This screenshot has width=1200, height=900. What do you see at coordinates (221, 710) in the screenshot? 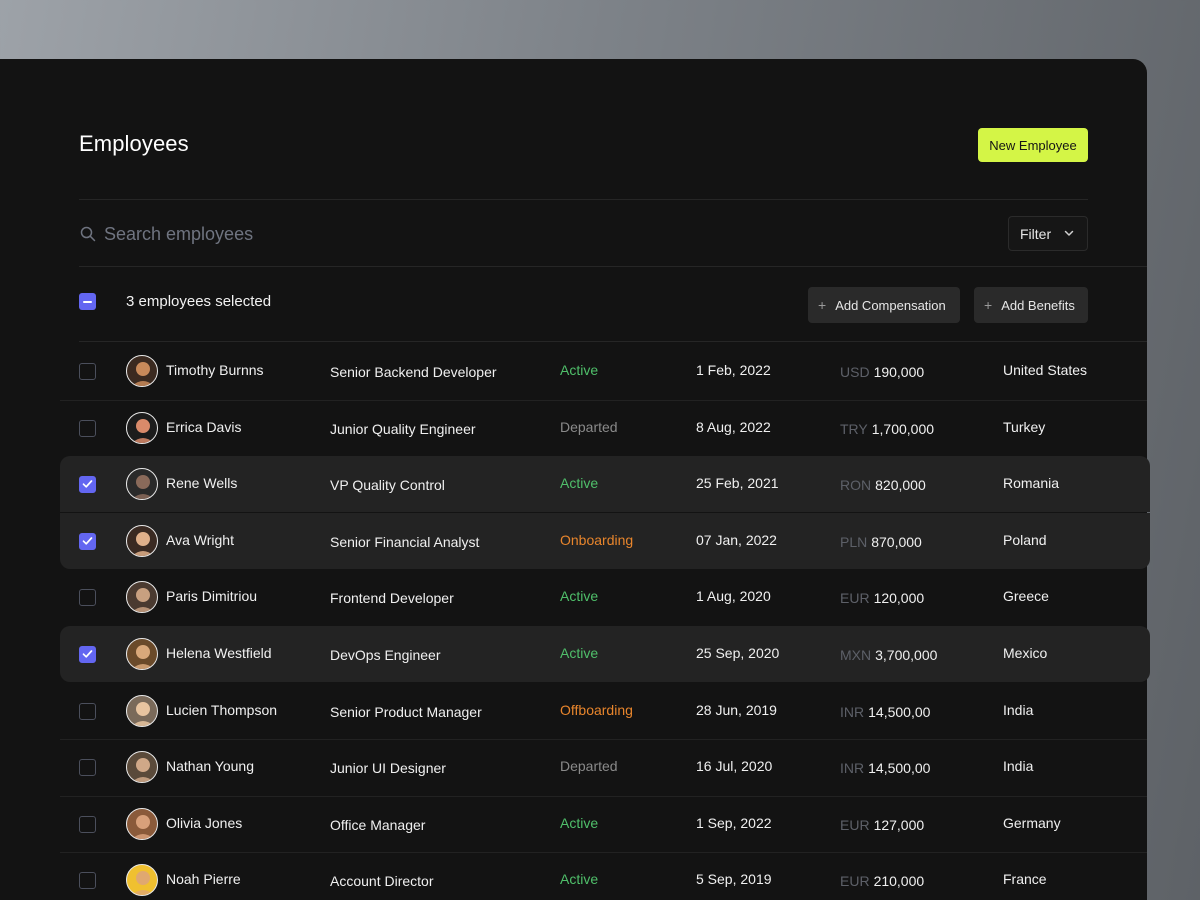
I see `employee-name: Lucien Thompson` at bounding box center [221, 710].